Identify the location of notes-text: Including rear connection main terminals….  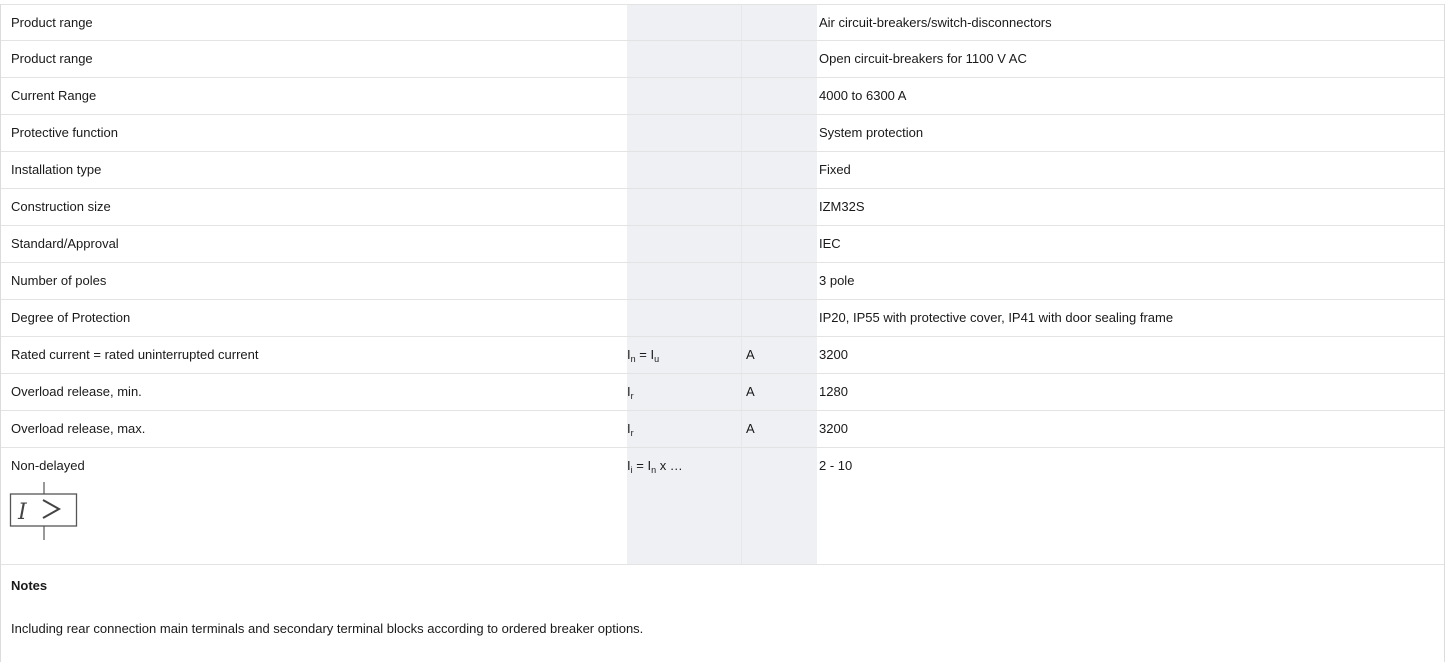
(327, 628).